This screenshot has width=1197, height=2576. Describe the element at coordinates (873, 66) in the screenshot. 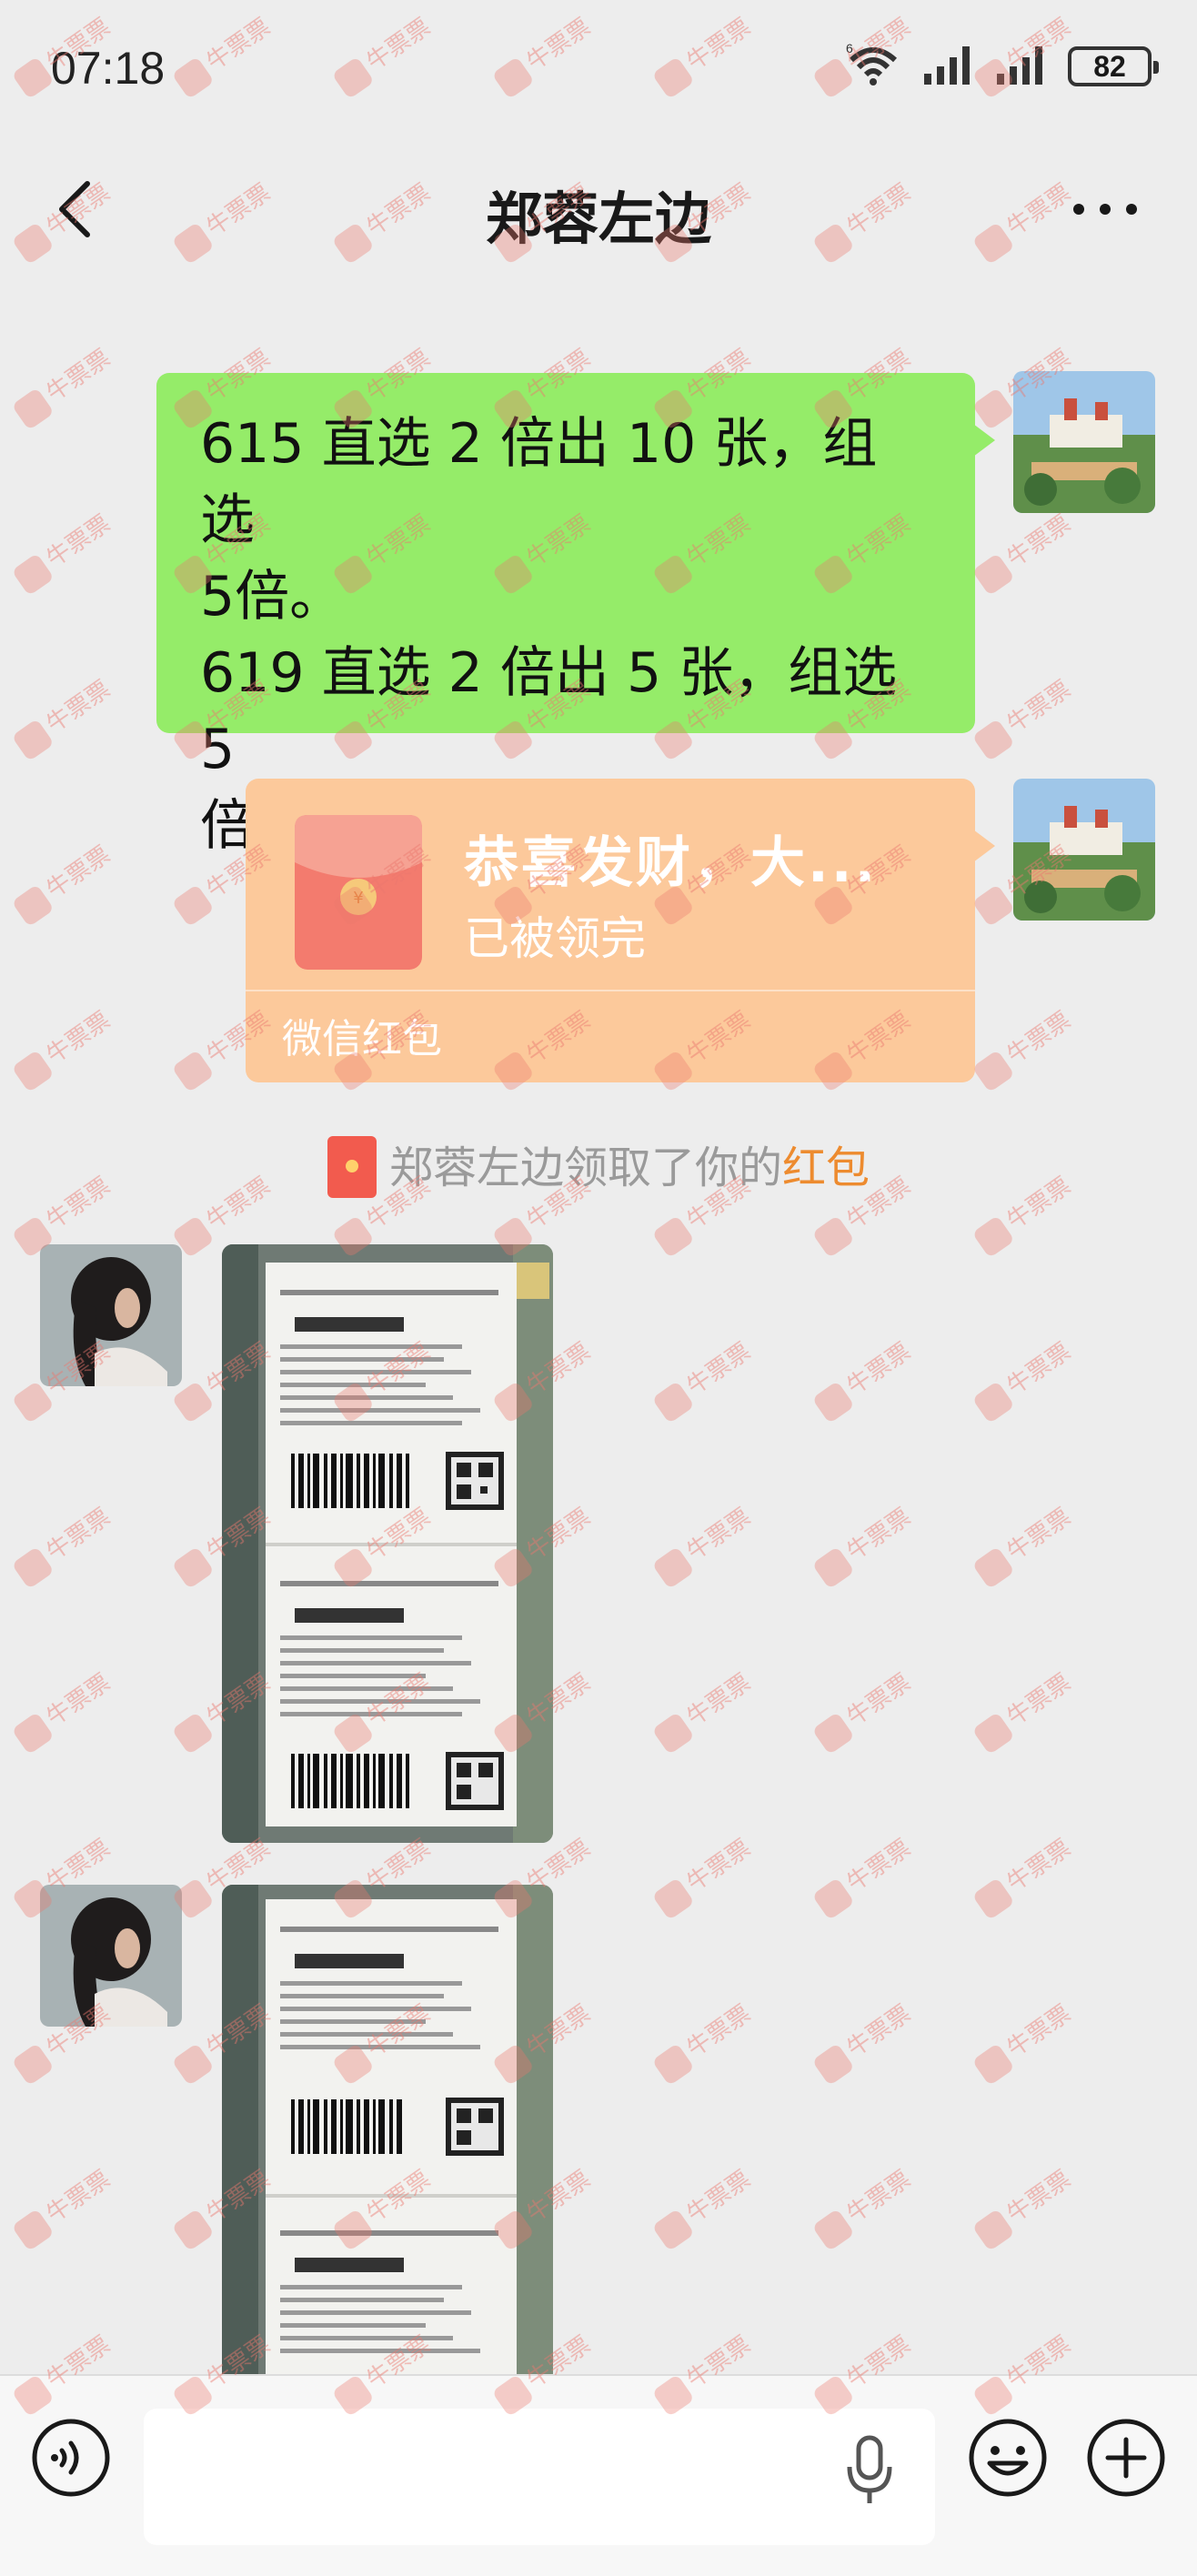

I see `wifi-icon: 6` at that location.